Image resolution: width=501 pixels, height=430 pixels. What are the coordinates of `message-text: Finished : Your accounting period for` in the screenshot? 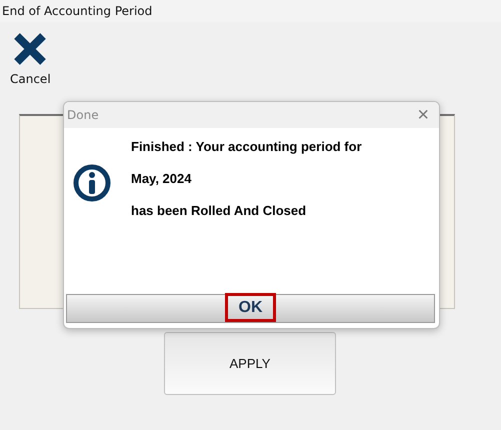 It's located at (246, 147).